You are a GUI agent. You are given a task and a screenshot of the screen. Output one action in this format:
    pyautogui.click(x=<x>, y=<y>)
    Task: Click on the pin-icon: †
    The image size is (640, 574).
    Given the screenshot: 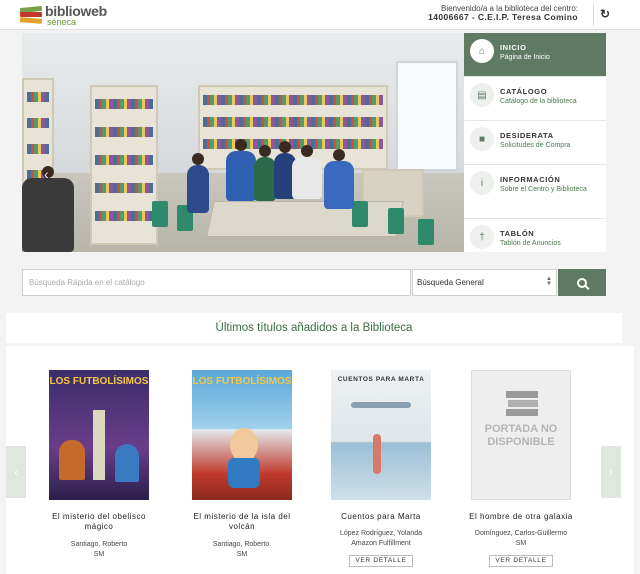 What is the action you would take?
    pyautogui.click(x=482, y=237)
    